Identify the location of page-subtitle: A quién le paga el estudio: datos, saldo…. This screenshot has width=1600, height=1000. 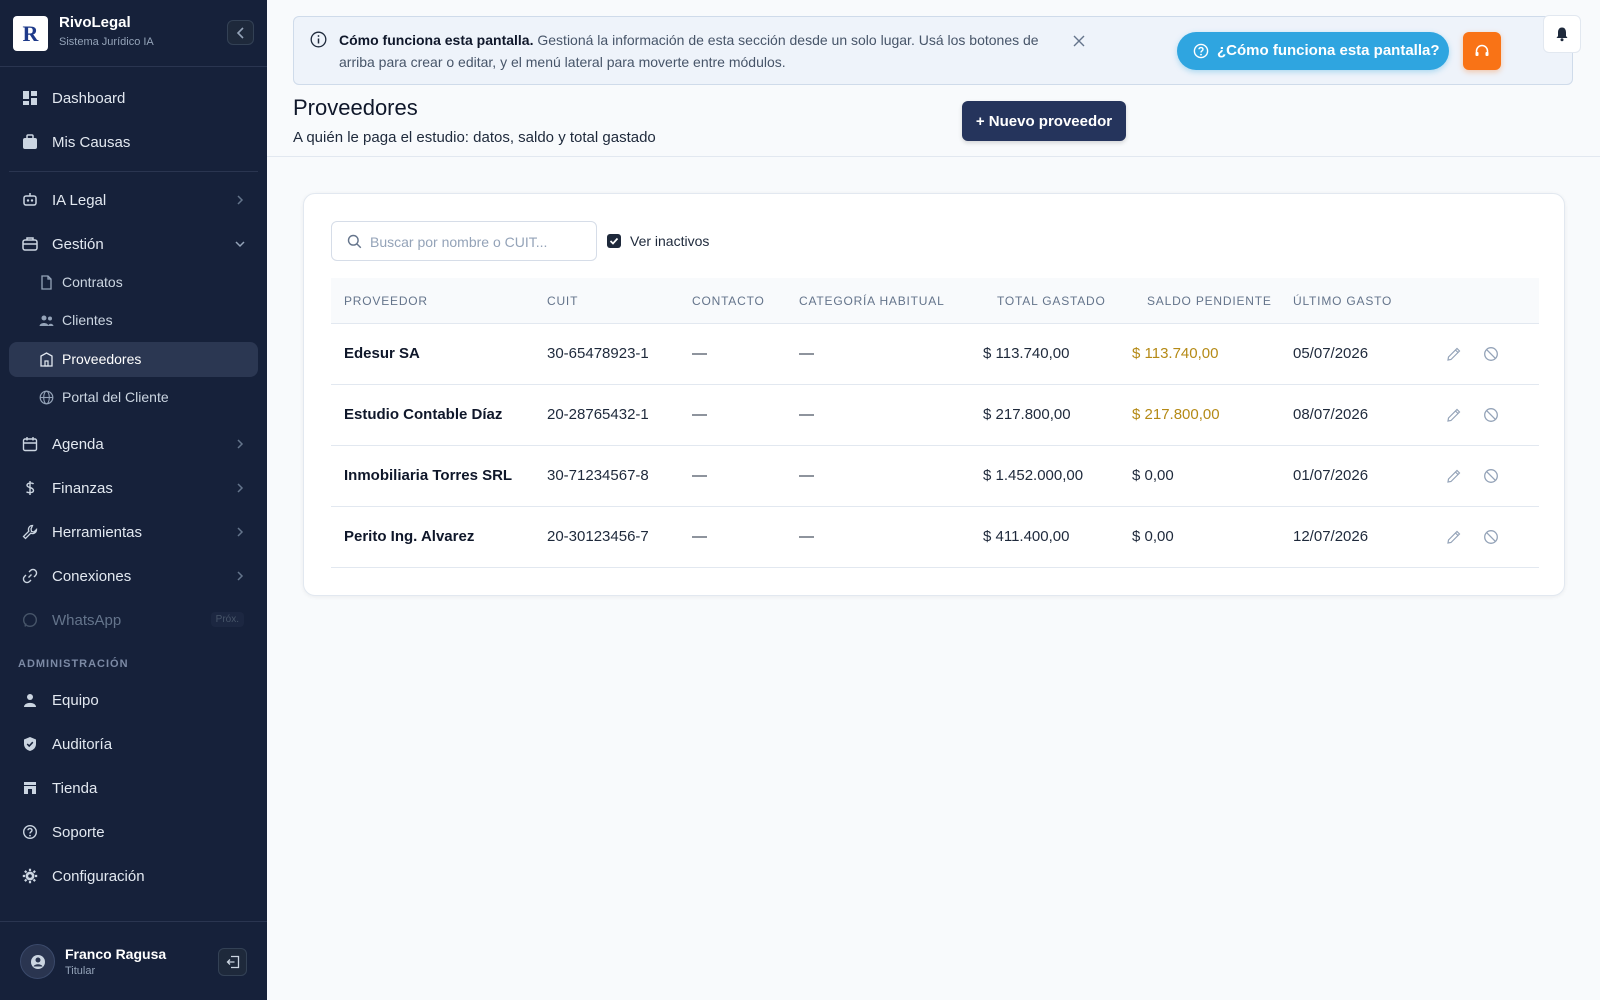
(474, 137).